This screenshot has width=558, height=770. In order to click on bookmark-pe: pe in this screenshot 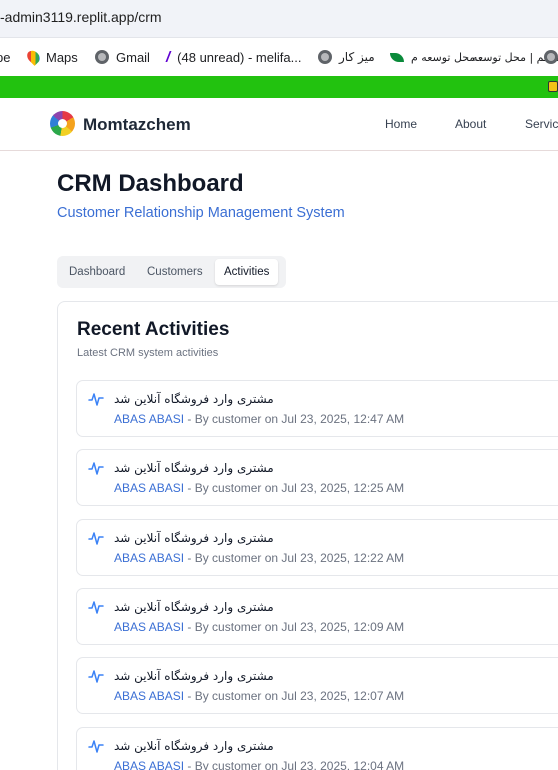, I will do `click(5, 57)`.